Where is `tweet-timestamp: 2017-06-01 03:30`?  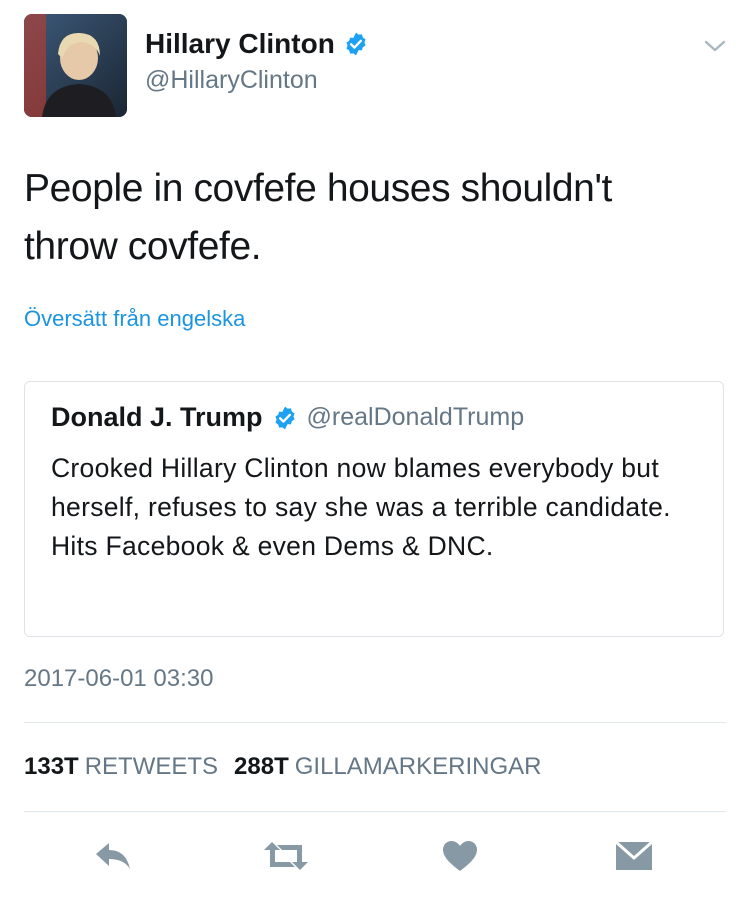
tweet-timestamp: 2017-06-01 03:30 is located at coordinates (119, 678).